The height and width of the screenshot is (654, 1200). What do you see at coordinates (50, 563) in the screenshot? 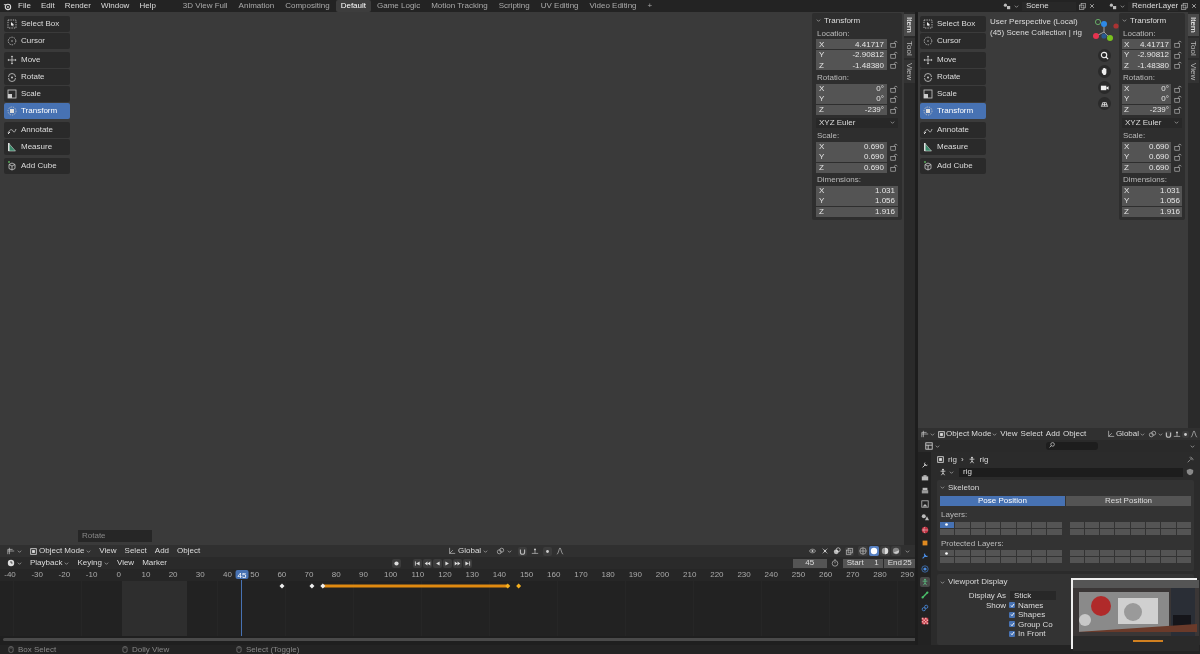
I see `menu-item: Playback` at bounding box center [50, 563].